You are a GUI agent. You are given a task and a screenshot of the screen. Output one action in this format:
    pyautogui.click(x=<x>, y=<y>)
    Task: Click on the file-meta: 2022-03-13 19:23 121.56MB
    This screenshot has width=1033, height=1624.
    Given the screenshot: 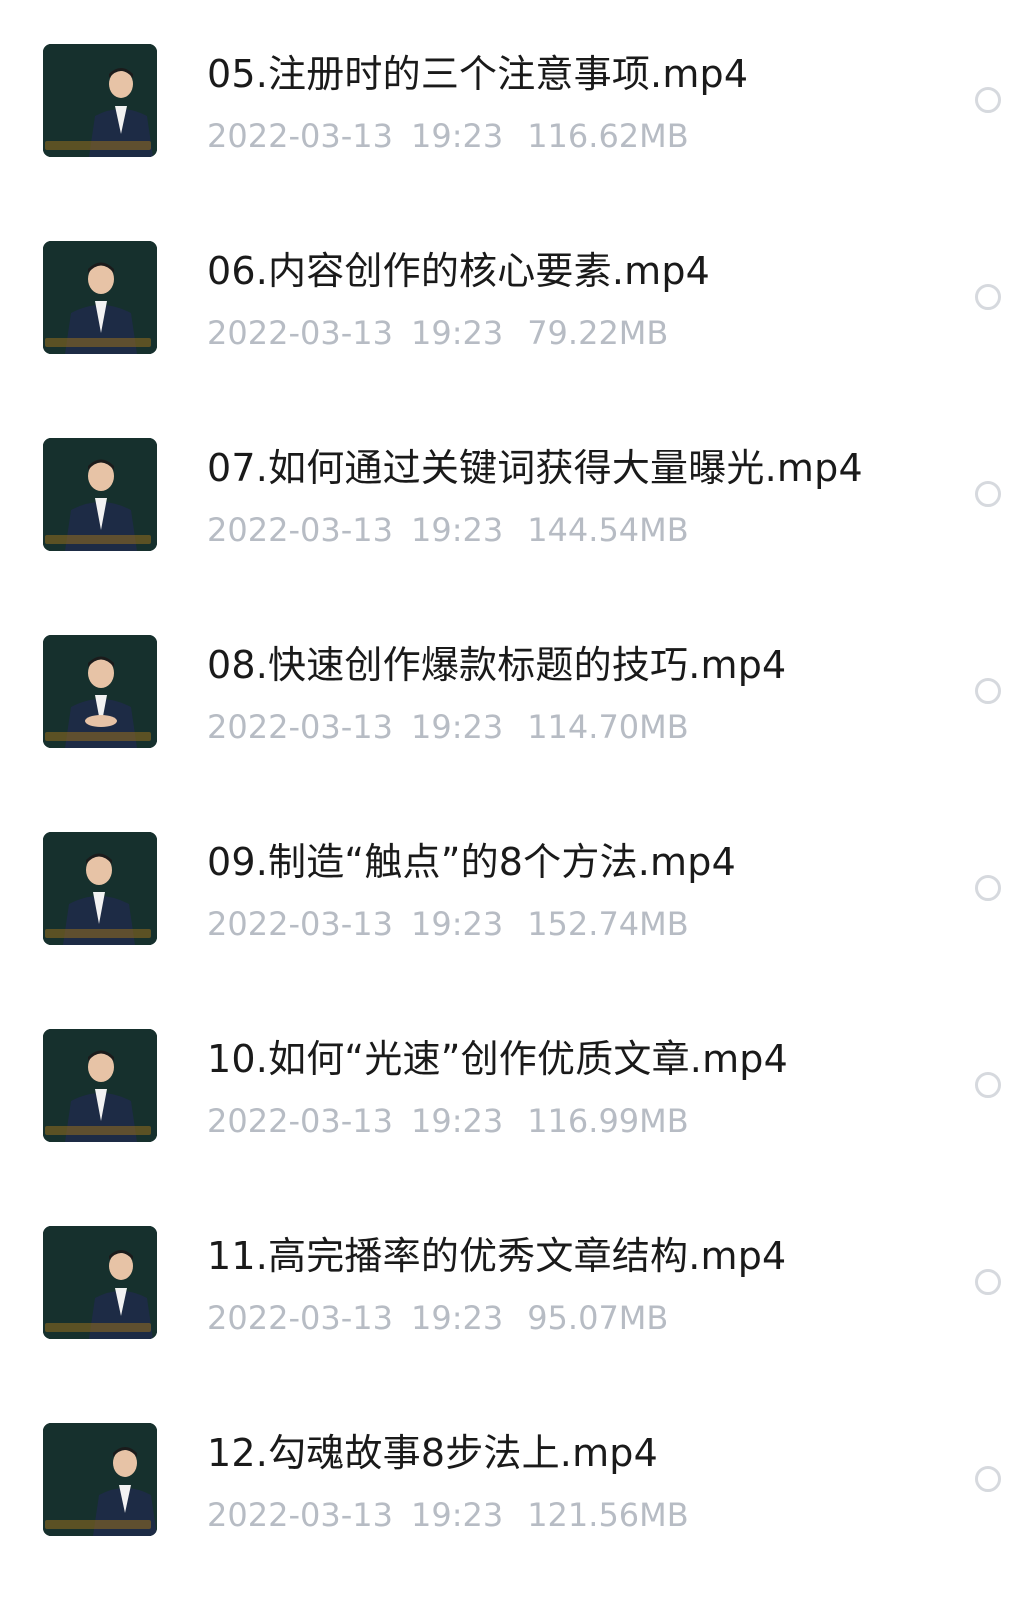 What is the action you would take?
    pyautogui.click(x=448, y=1515)
    